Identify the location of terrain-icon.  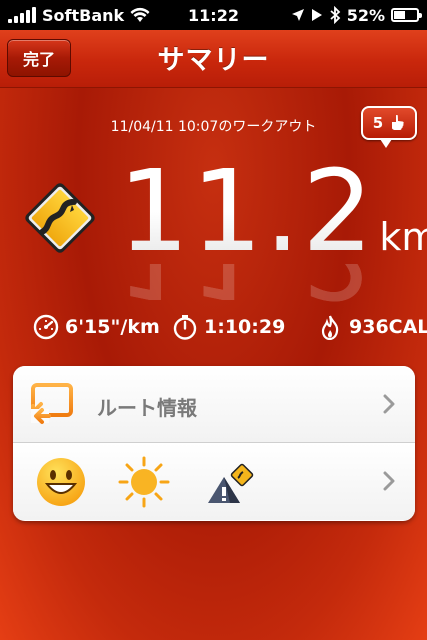
(231, 483).